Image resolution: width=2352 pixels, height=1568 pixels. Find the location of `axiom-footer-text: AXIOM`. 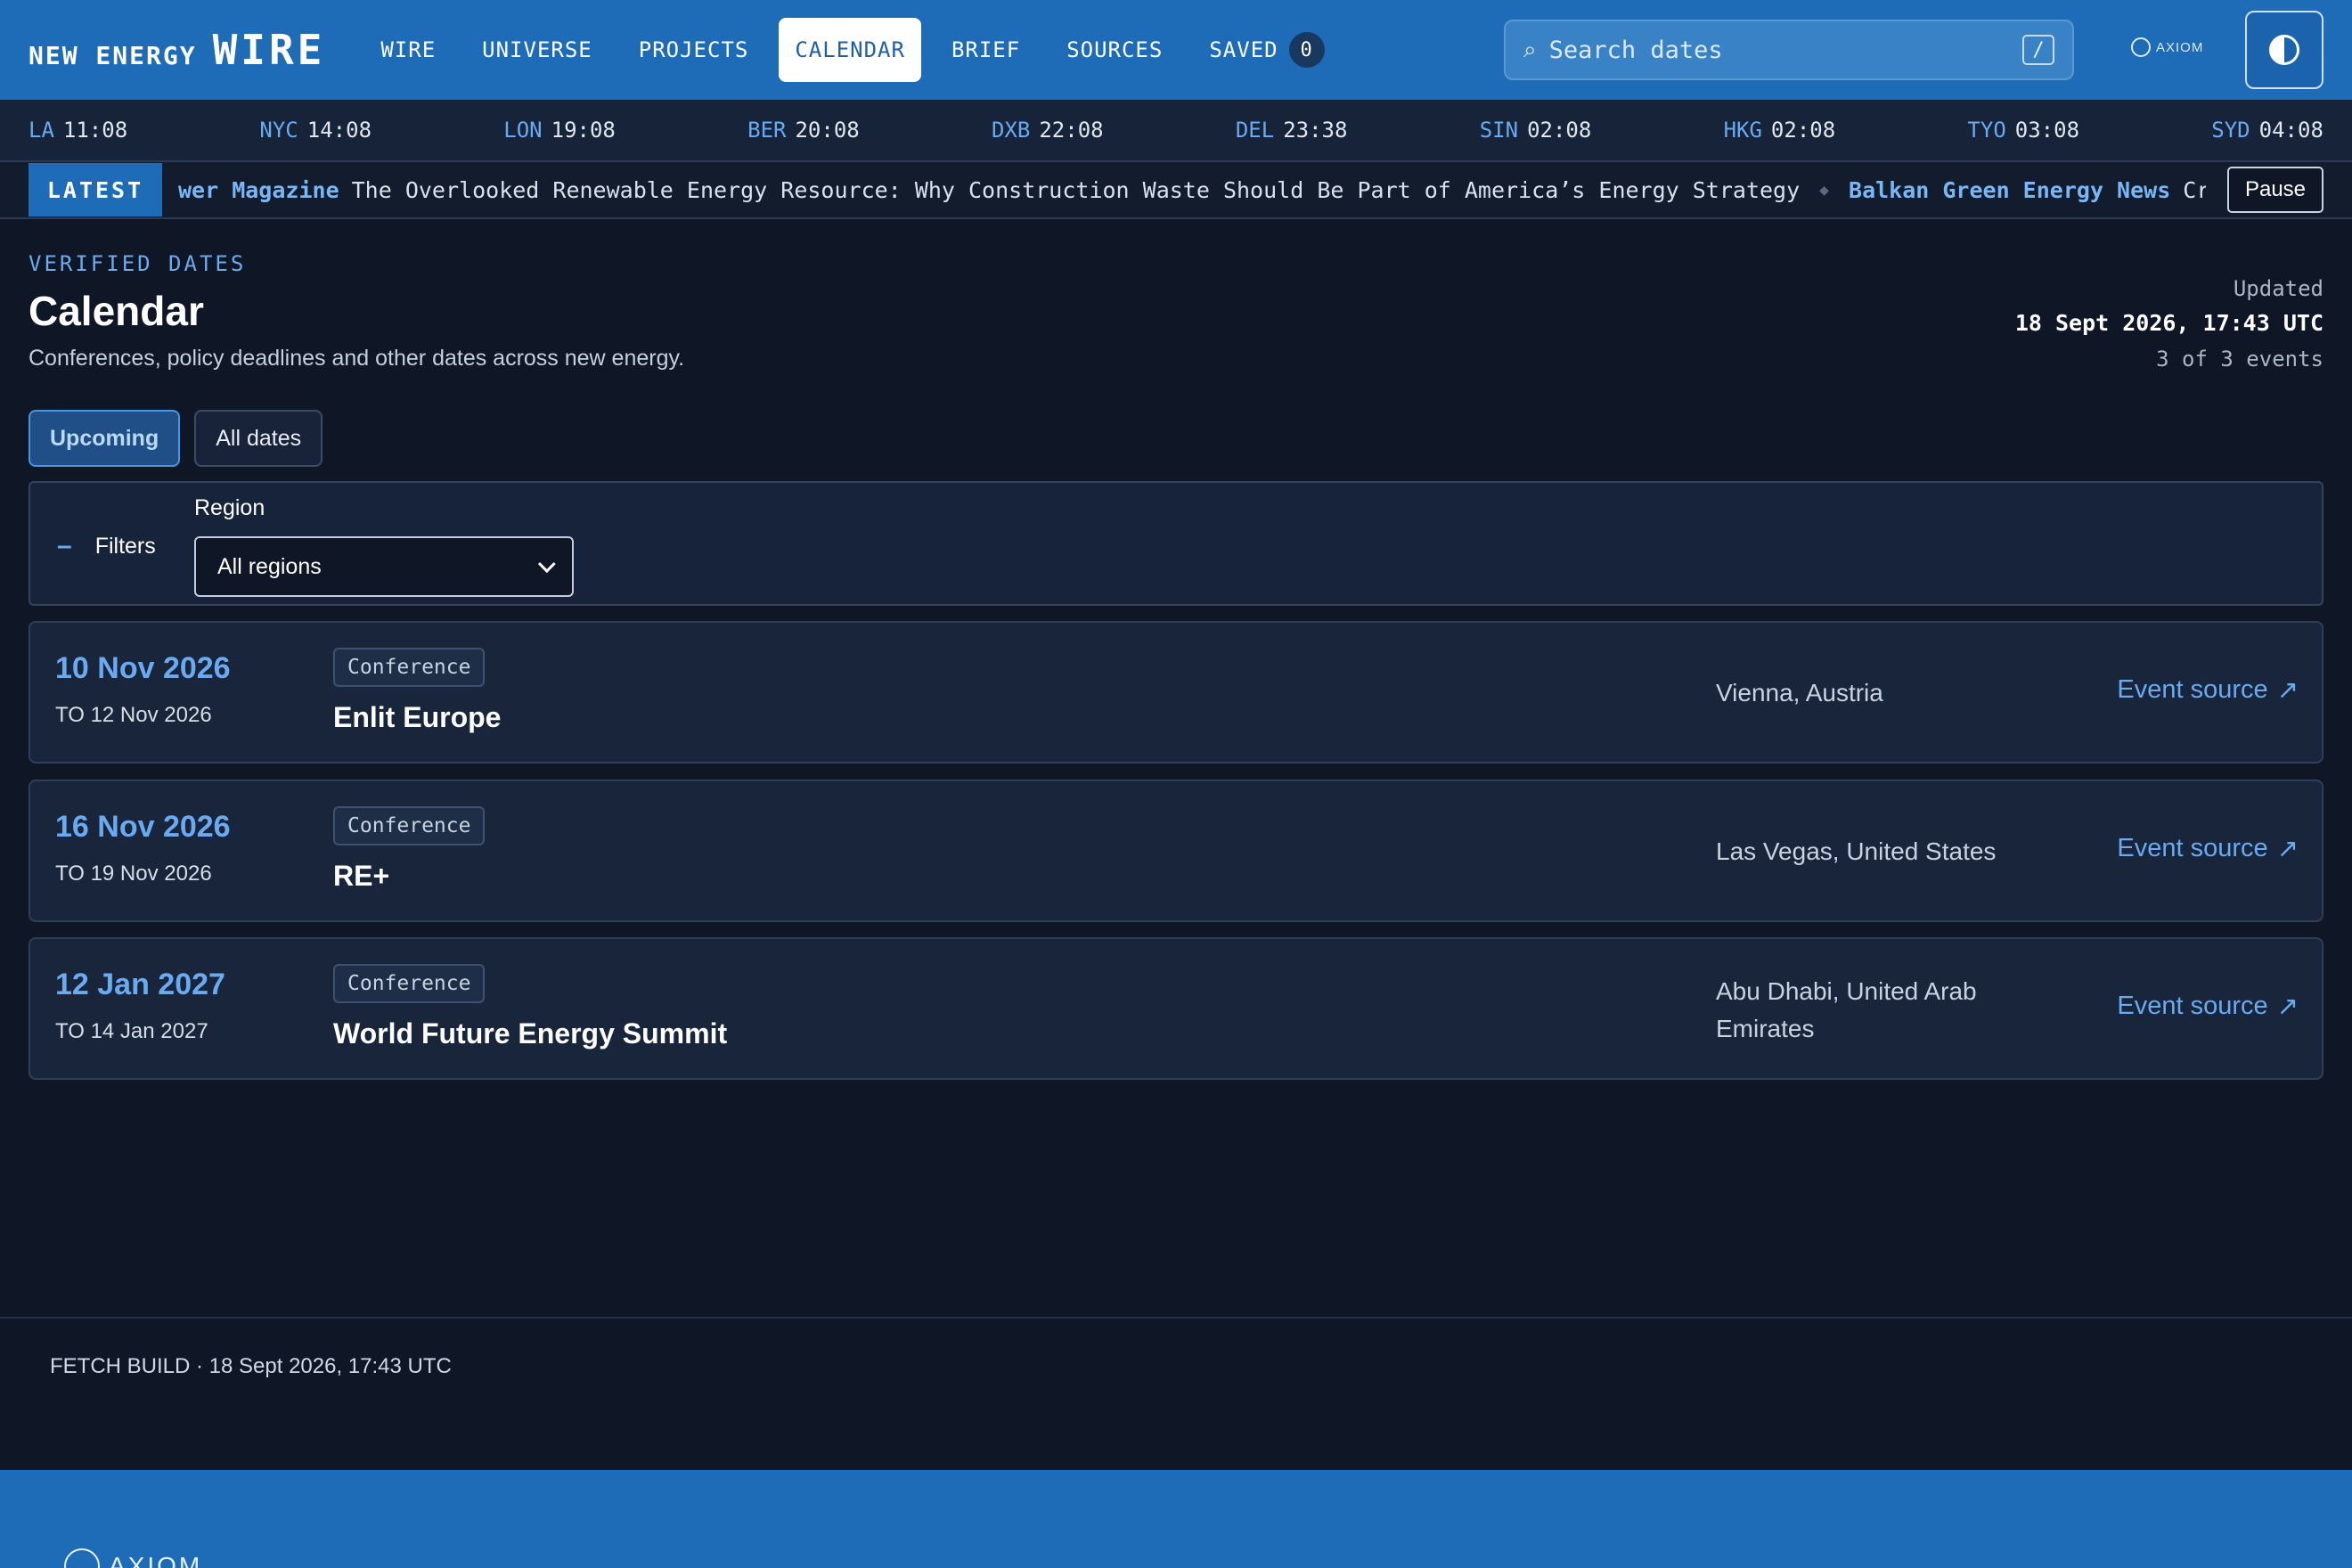

axiom-footer-text: AXIOM is located at coordinates (156, 1560).